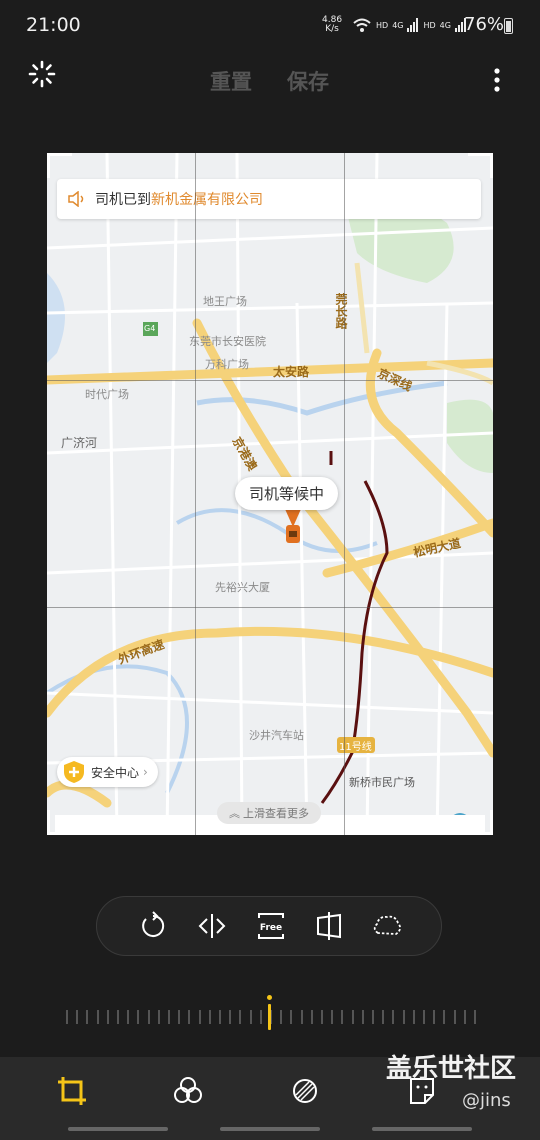 The width and height of the screenshot is (540, 1140). I want to click on lasso-icon, so click(387, 926).